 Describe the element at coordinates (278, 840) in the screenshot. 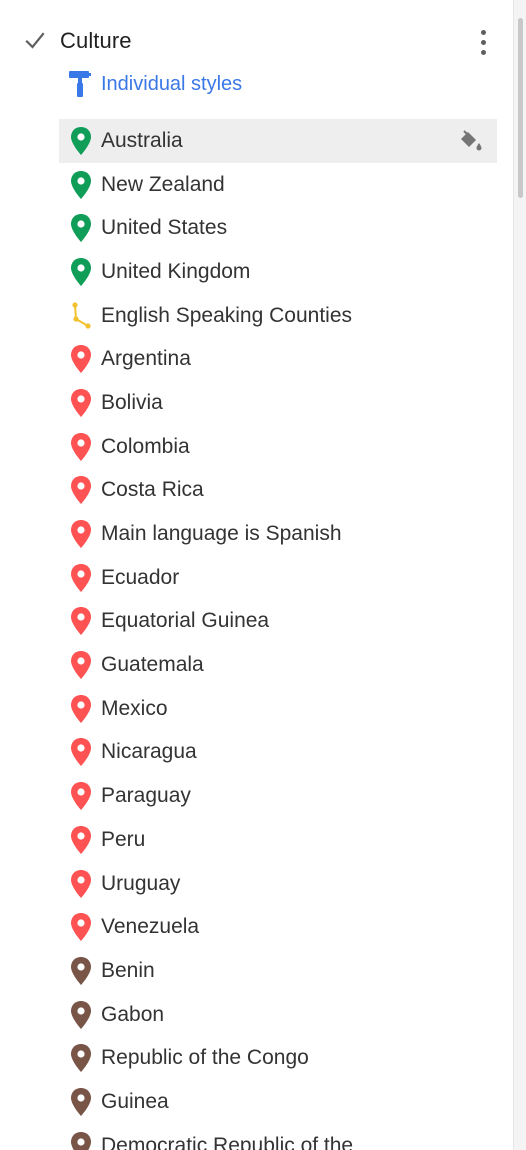

I see `feature-item: Peru` at that location.